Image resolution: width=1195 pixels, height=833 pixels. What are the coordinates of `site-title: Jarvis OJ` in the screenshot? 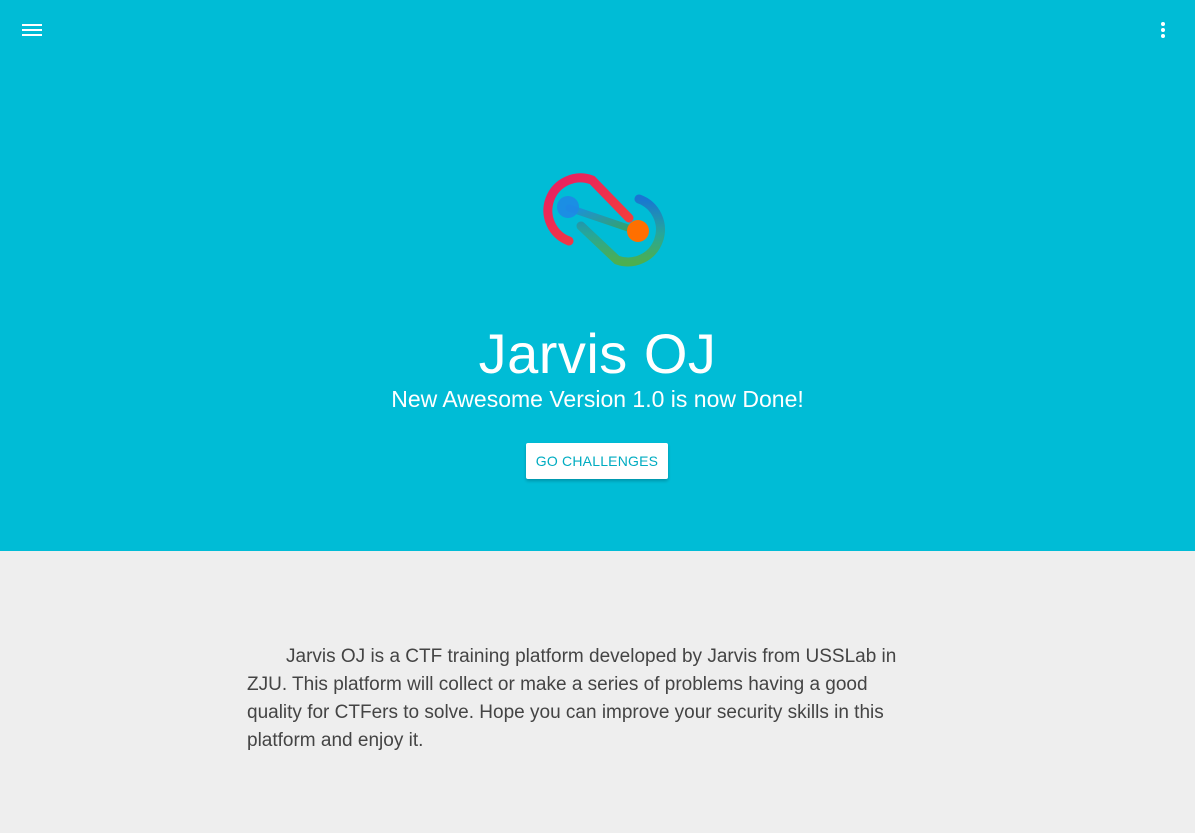 It's located at (597, 353).